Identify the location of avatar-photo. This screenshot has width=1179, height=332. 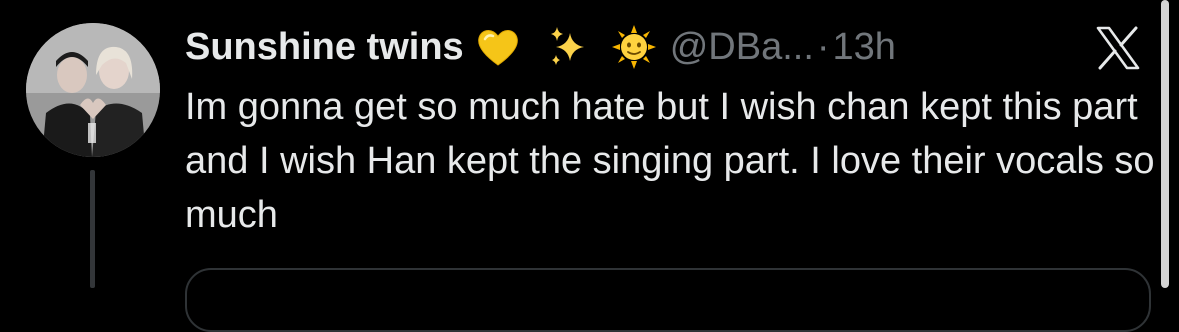
(93, 90).